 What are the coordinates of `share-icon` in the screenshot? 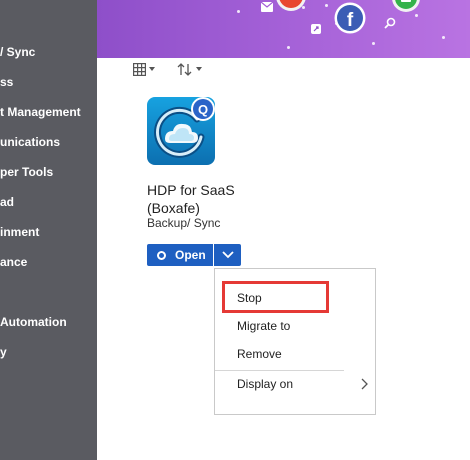 It's located at (316, 29).